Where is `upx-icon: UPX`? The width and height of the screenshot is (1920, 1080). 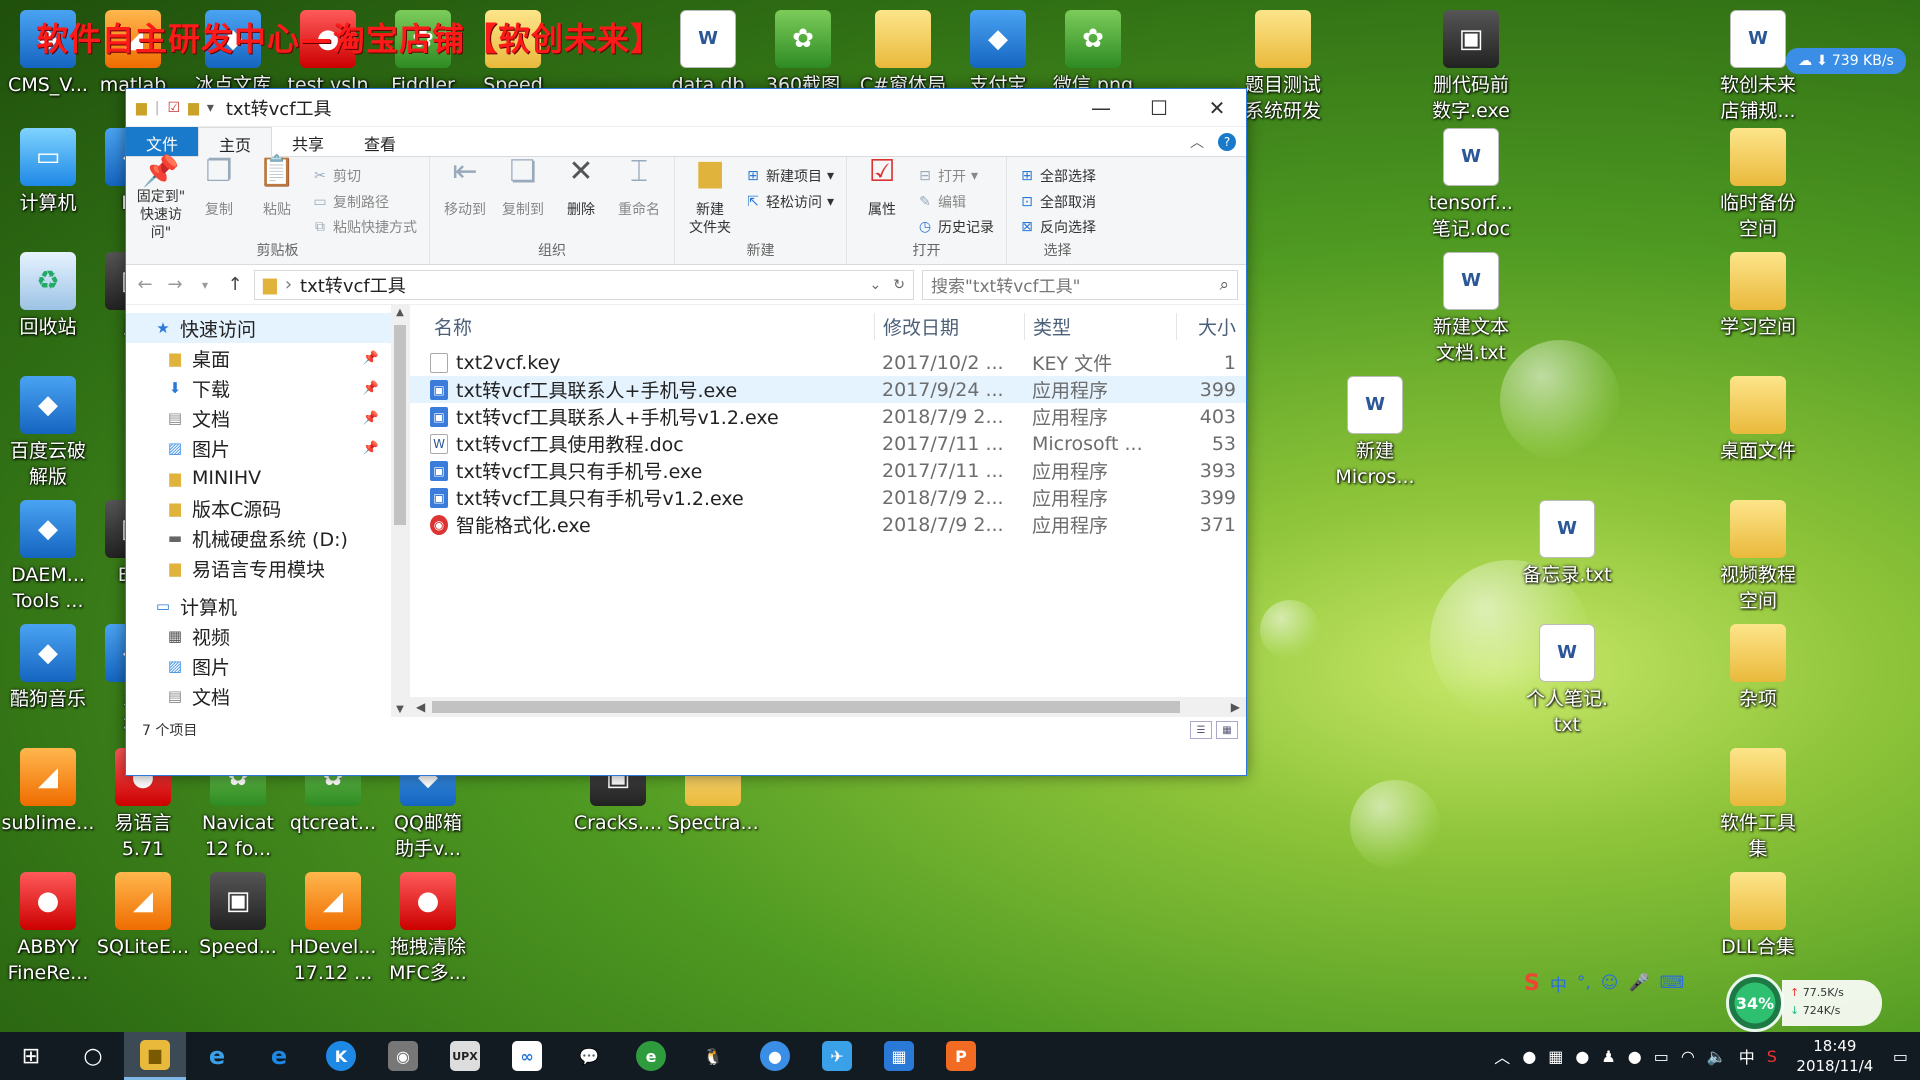 upx-icon: UPX is located at coordinates (465, 1056).